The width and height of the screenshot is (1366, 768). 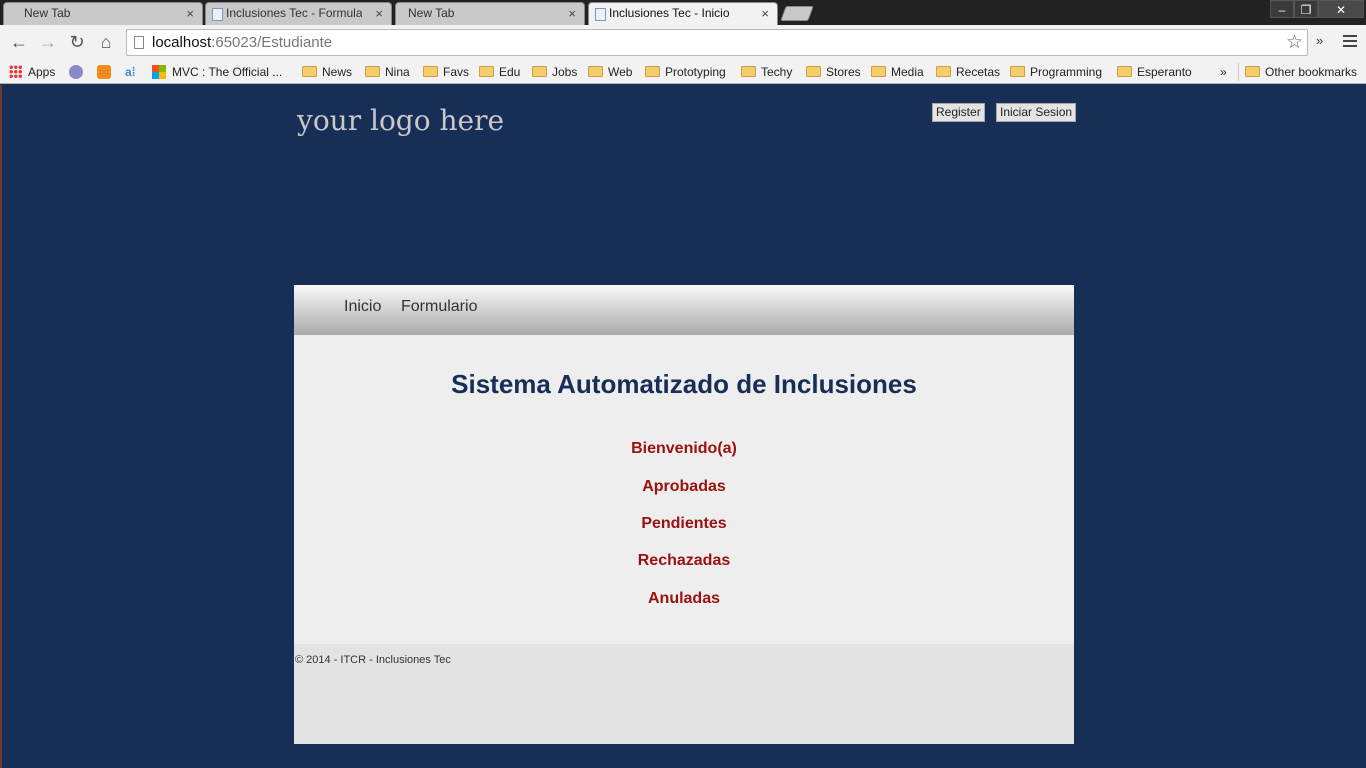 What do you see at coordinates (397, 72) in the screenshot?
I see `bookmark-label: Nina` at bounding box center [397, 72].